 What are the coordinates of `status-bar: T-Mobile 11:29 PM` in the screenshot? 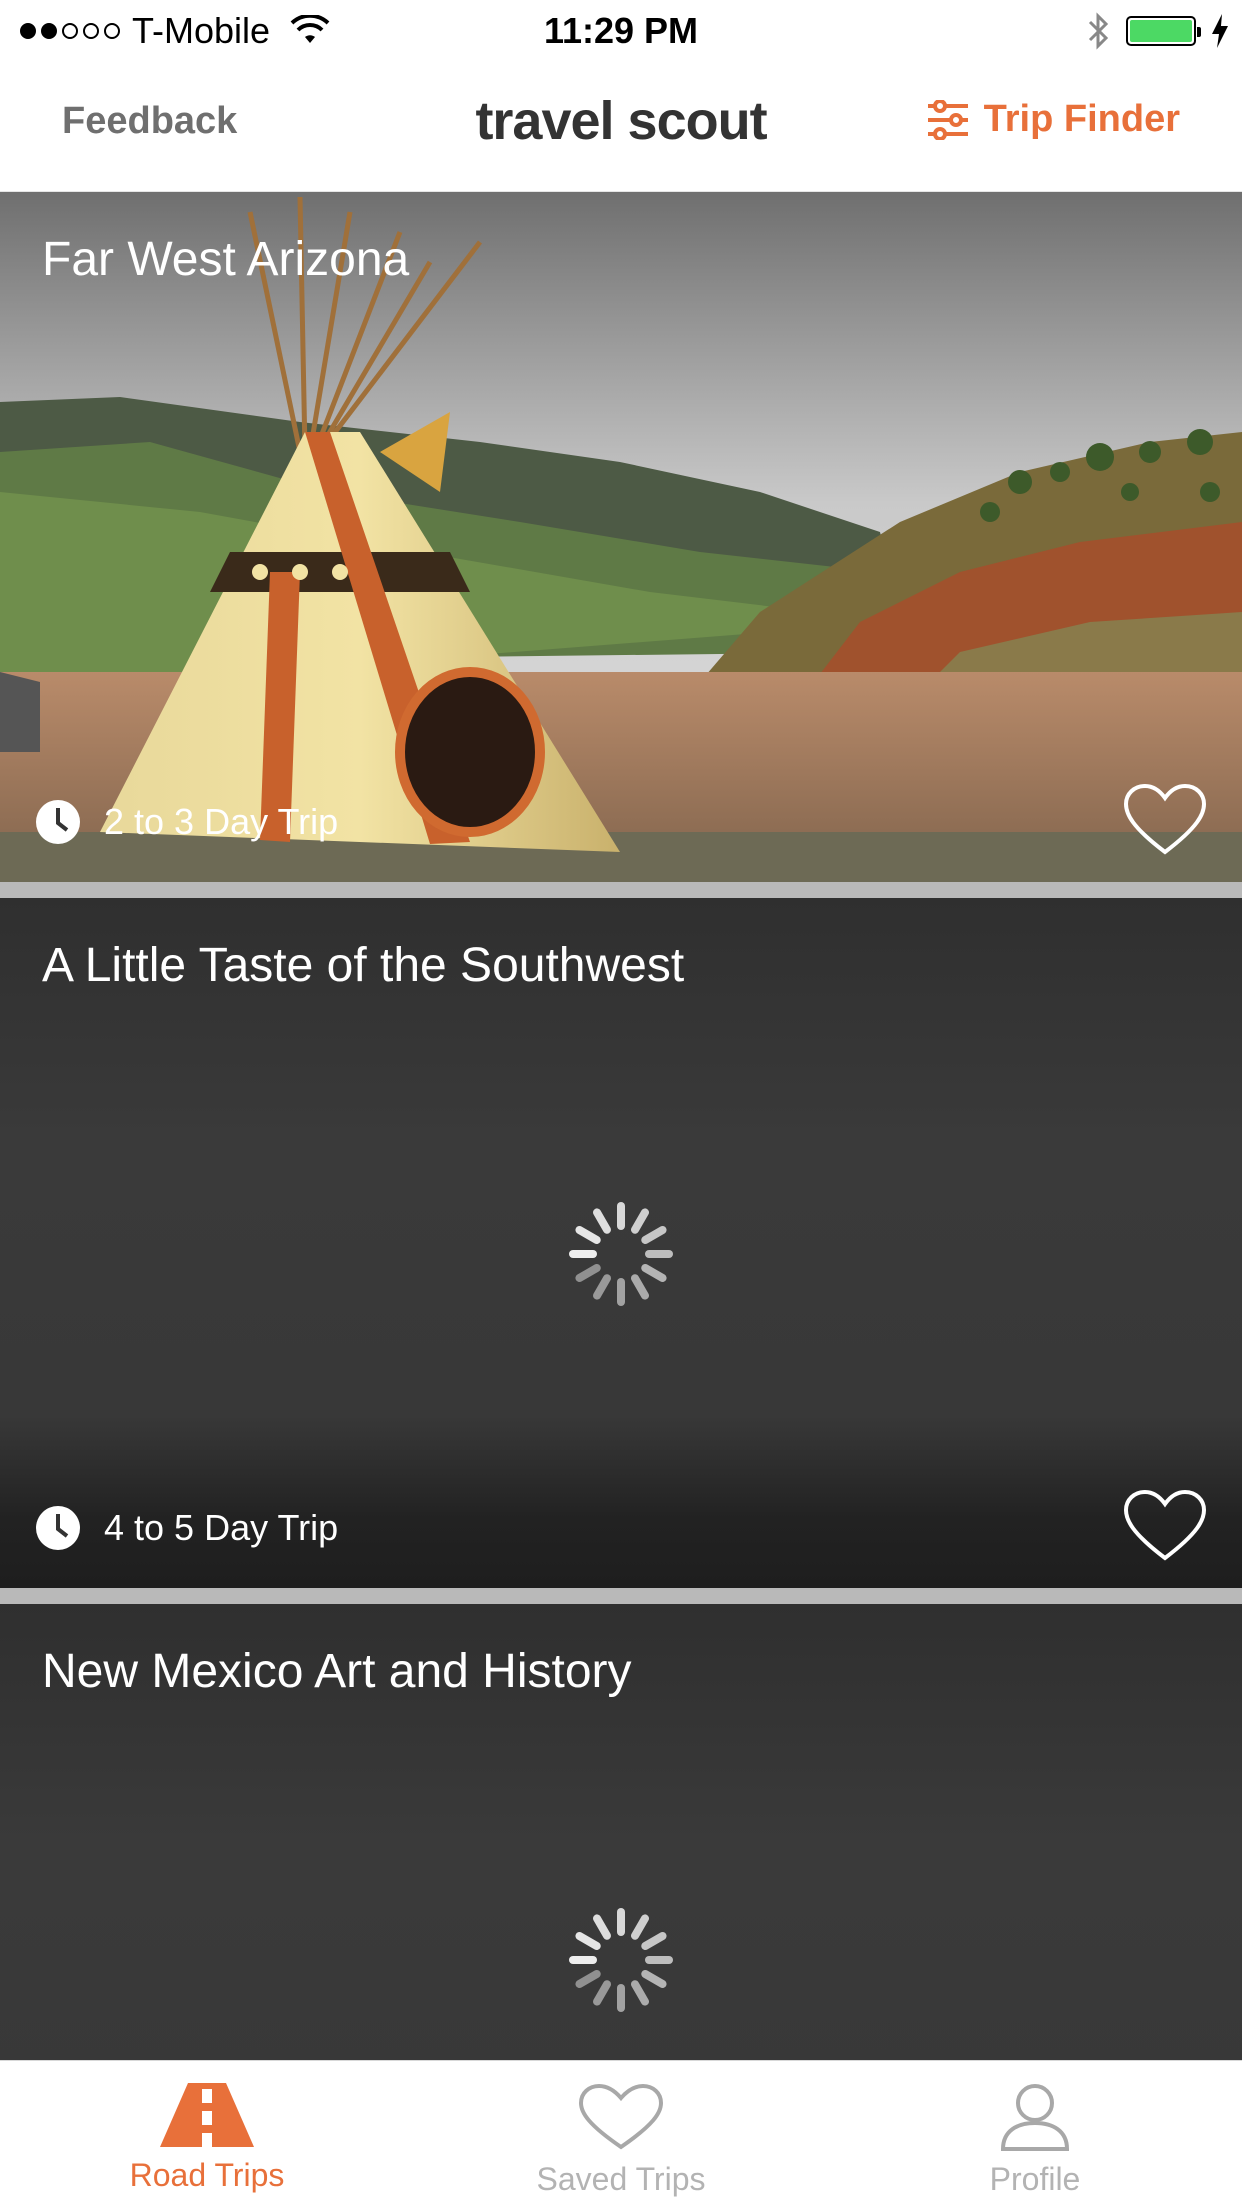 It's located at (621, 31).